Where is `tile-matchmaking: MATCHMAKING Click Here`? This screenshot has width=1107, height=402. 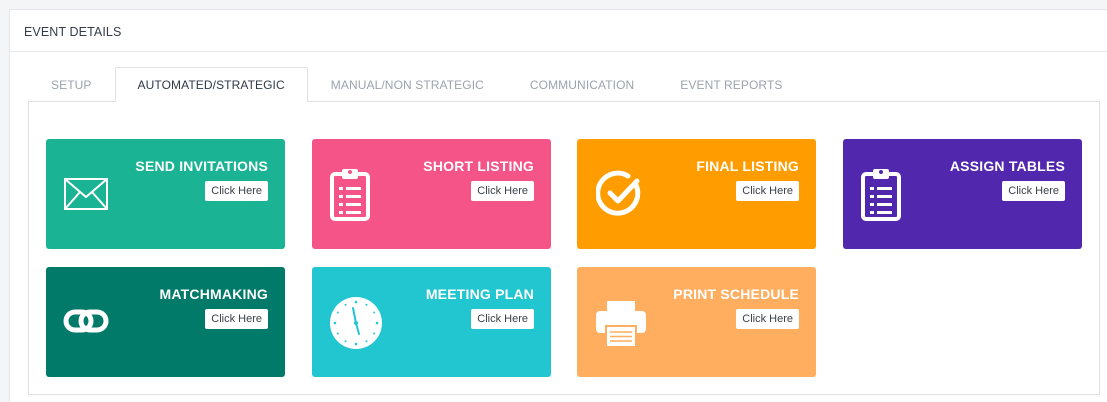 tile-matchmaking: MATCHMAKING Click Here is located at coordinates (165, 322).